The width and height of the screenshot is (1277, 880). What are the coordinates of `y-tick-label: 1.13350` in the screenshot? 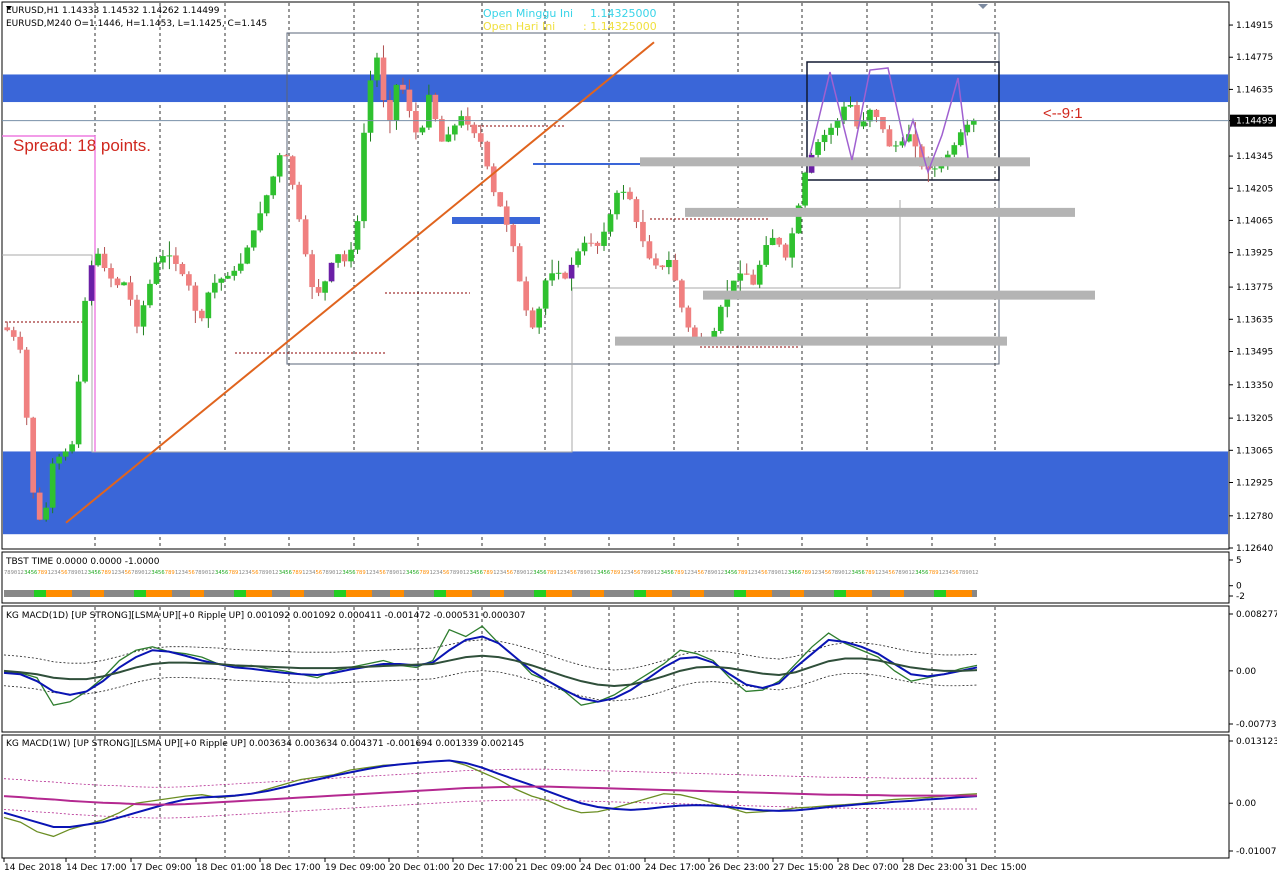 It's located at (1254, 386).